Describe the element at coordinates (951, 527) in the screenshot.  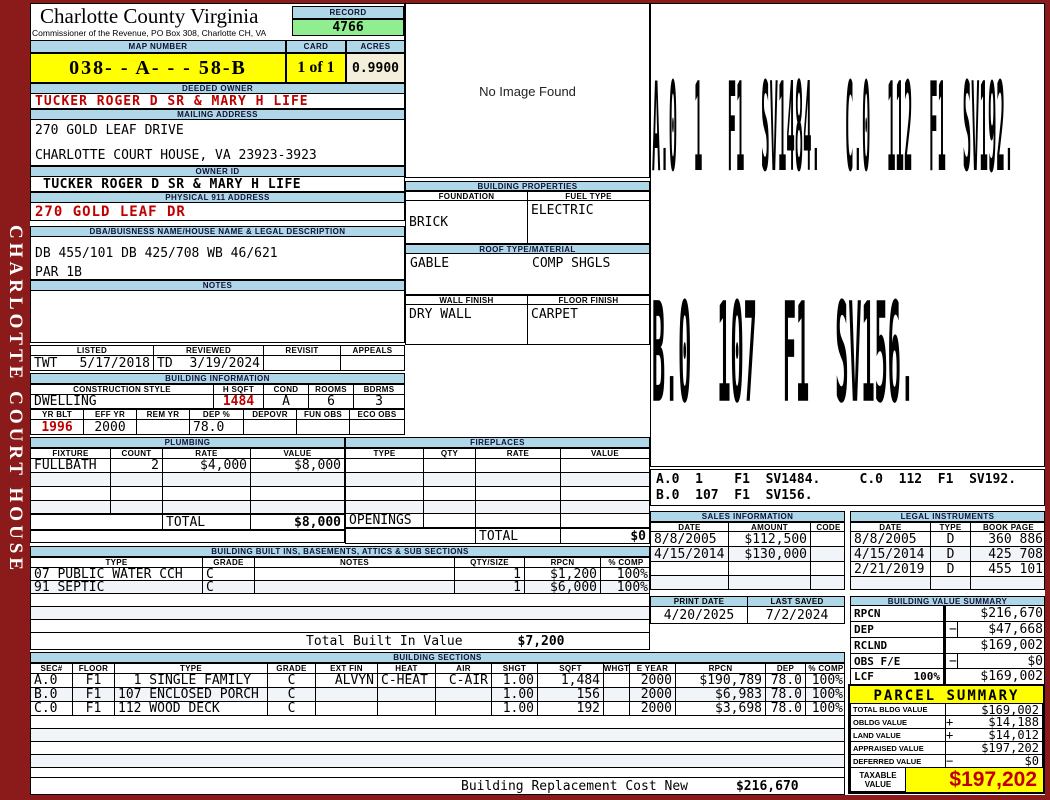
I see `instruments-col-type: TYPE` at that location.